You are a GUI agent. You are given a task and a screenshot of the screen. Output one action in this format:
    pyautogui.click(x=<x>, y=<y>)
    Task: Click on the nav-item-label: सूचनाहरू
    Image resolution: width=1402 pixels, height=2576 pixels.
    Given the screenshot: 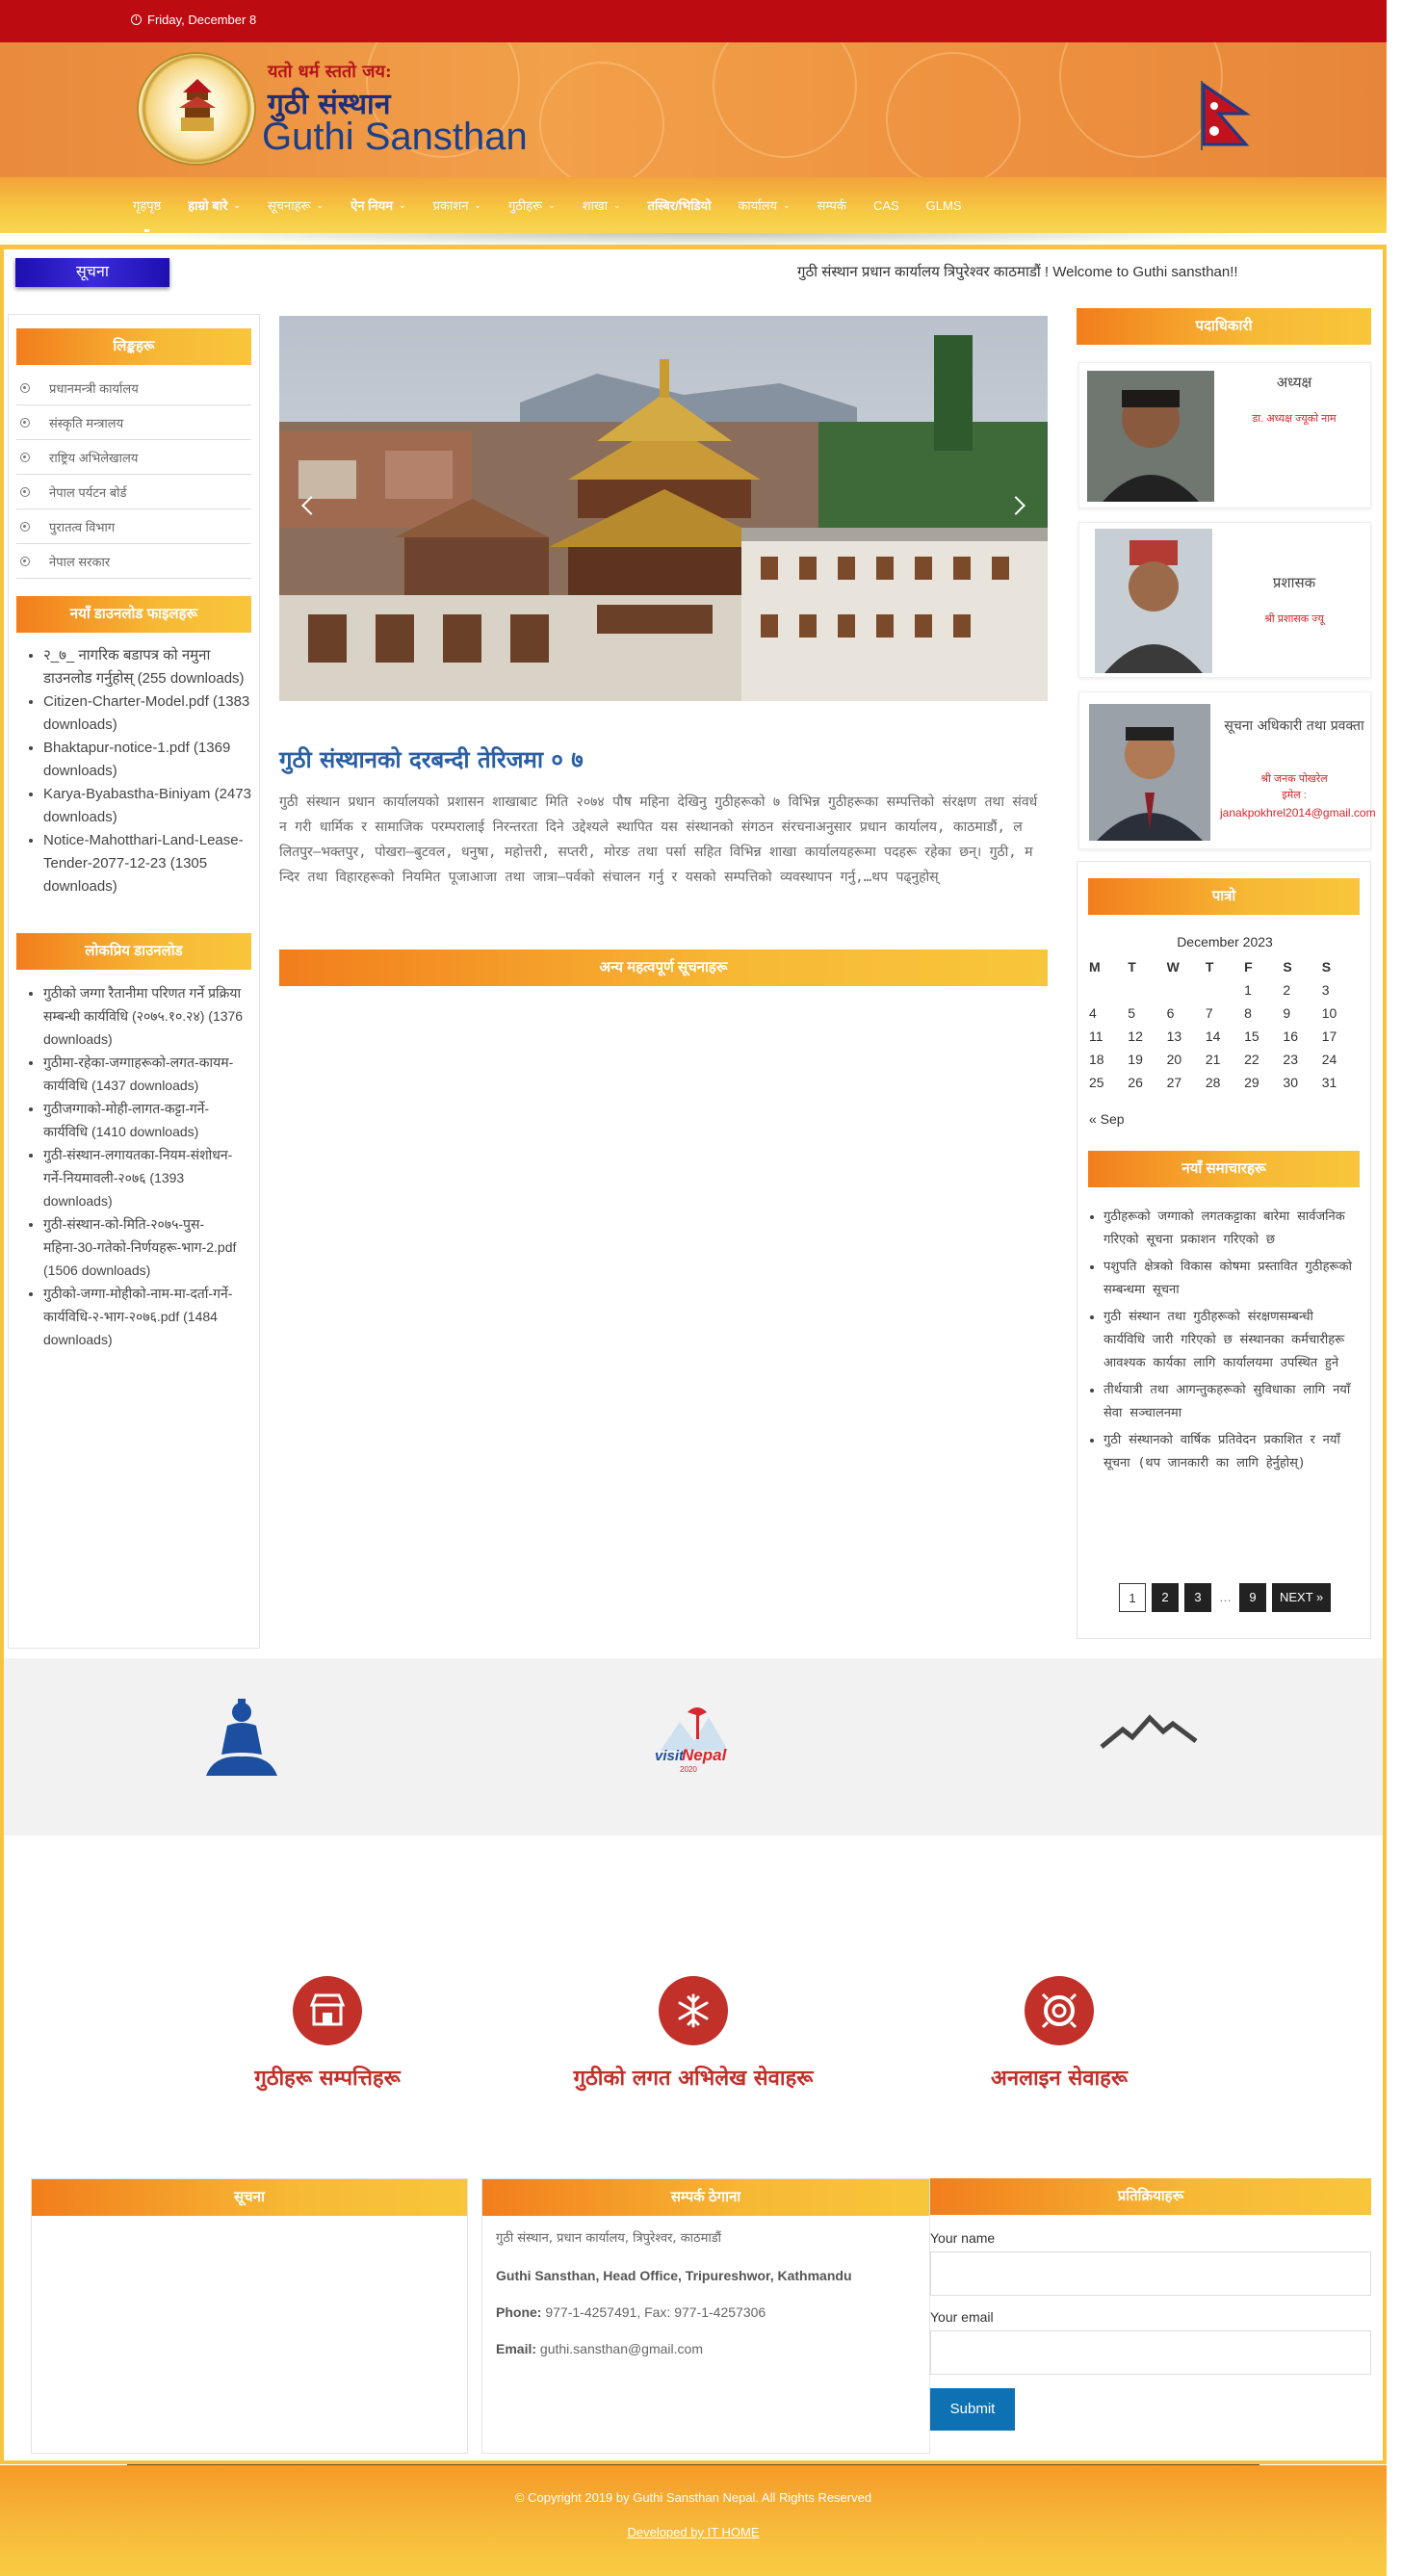 What is the action you would take?
    pyautogui.click(x=289, y=205)
    